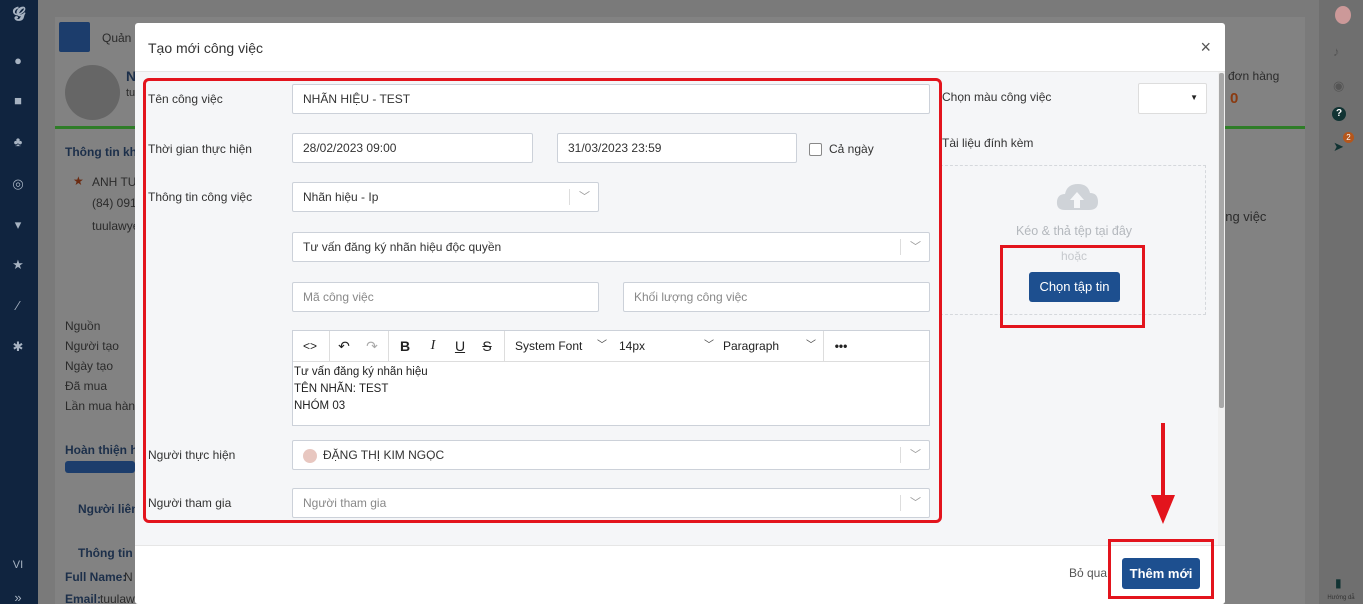  I want to click on task-name-input: NHÃN HIỆU - TEST, so click(611, 99).